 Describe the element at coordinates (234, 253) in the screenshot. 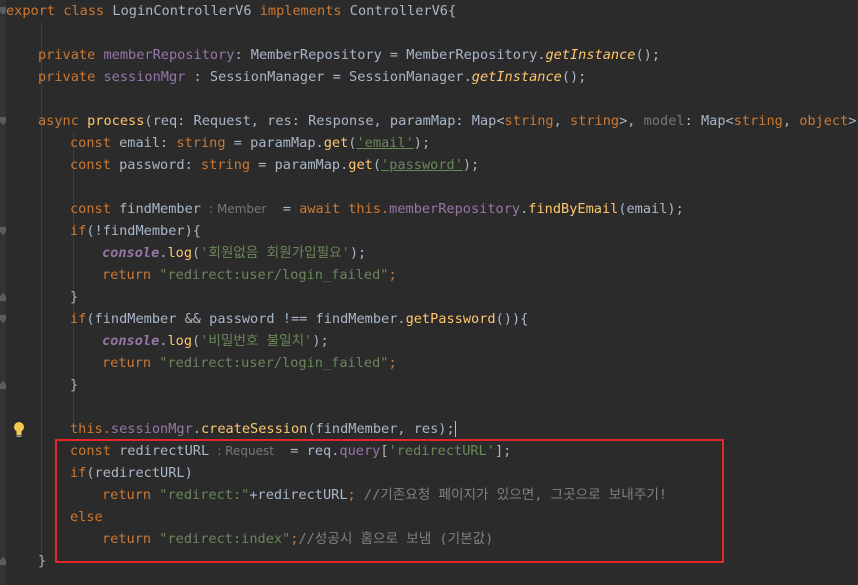

I see `code-line: console.log('회원없음 회원가입필요');` at that location.